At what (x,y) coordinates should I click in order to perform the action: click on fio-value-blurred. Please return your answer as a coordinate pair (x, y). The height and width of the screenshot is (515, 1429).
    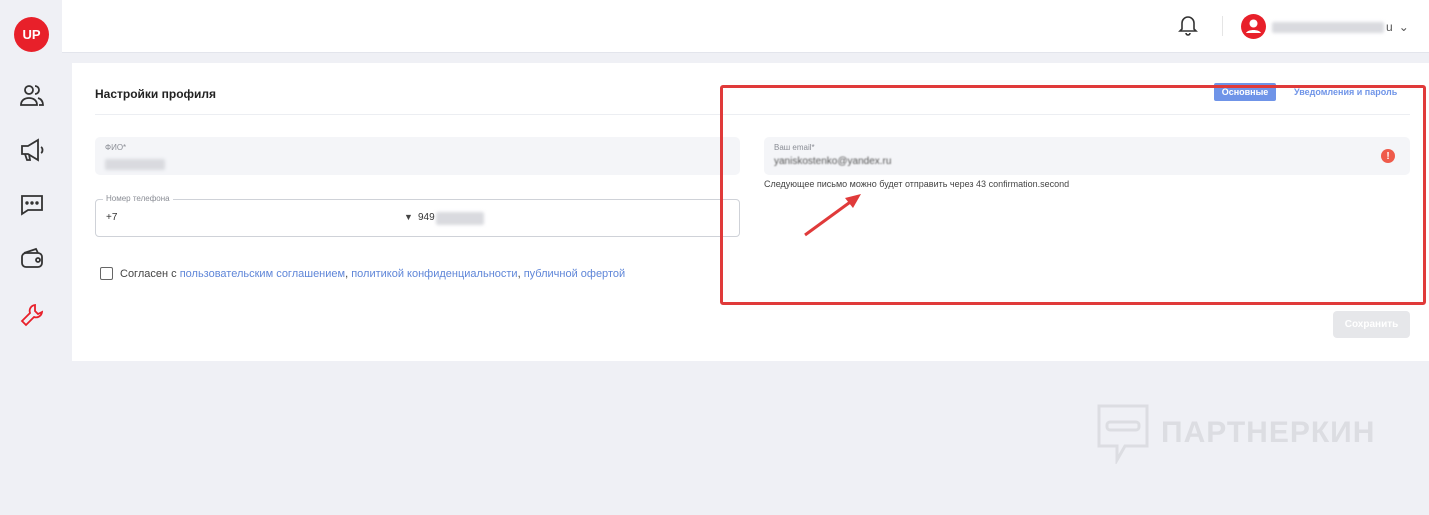
    Looking at the image, I should click on (135, 164).